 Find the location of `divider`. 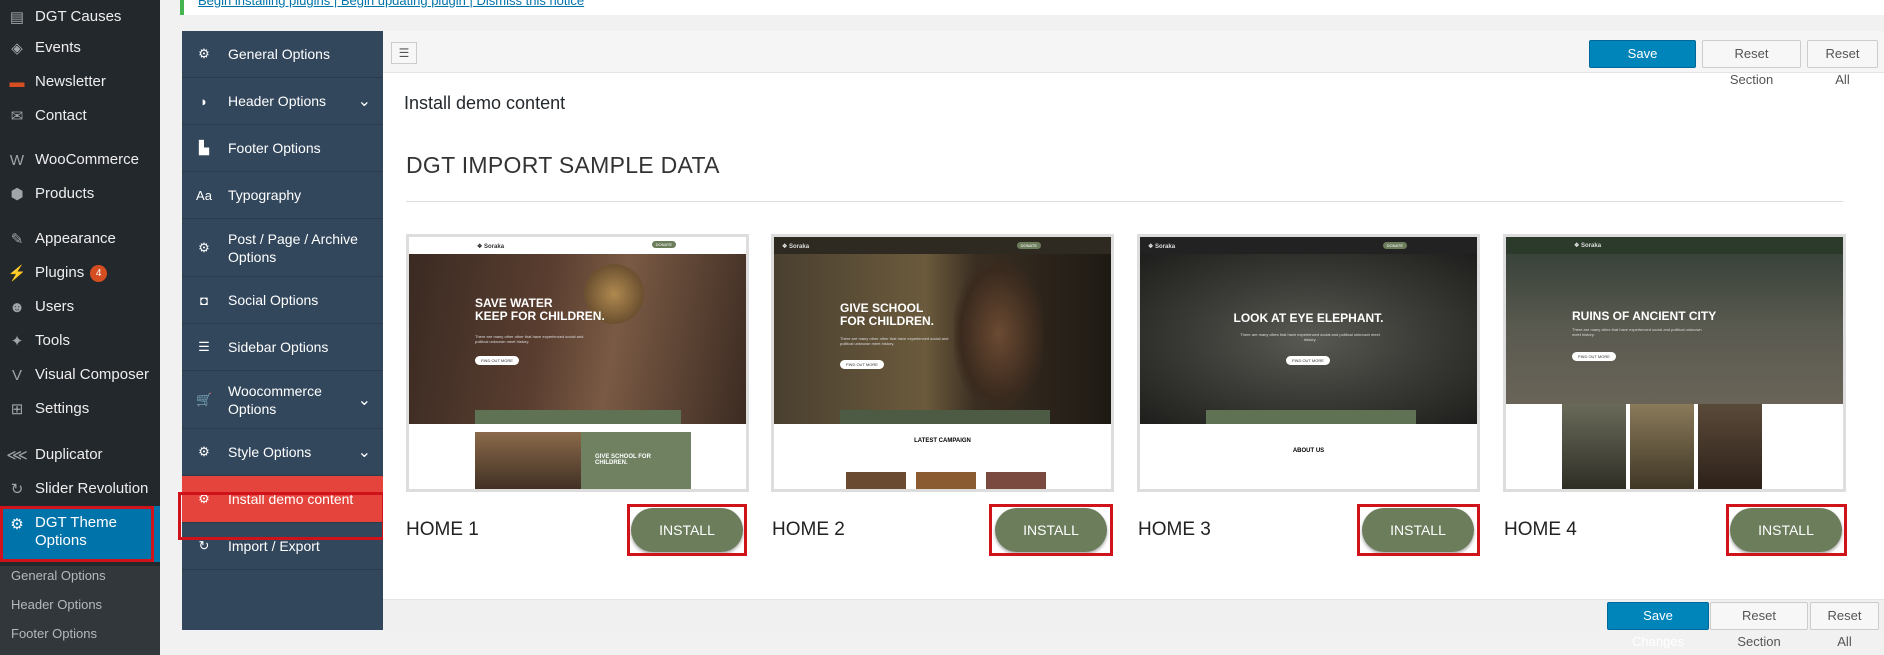

divider is located at coordinates (1124, 201).